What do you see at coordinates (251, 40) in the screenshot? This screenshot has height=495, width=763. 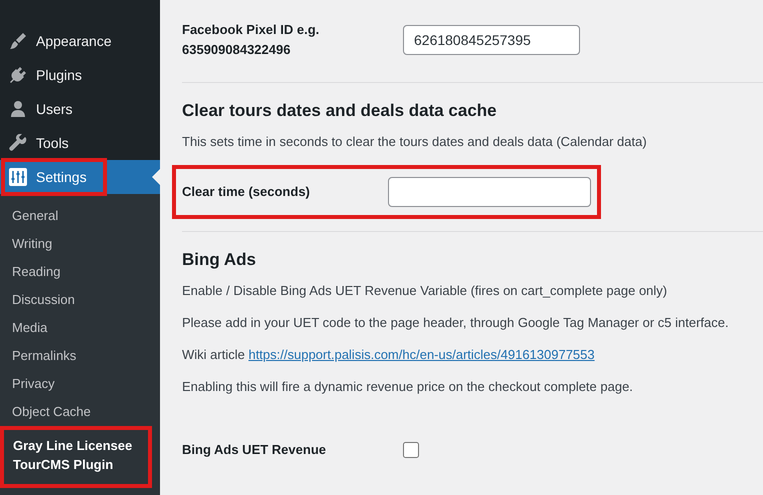 I see `field-label: Facebook Pixel ID e.g. 635909084322496` at bounding box center [251, 40].